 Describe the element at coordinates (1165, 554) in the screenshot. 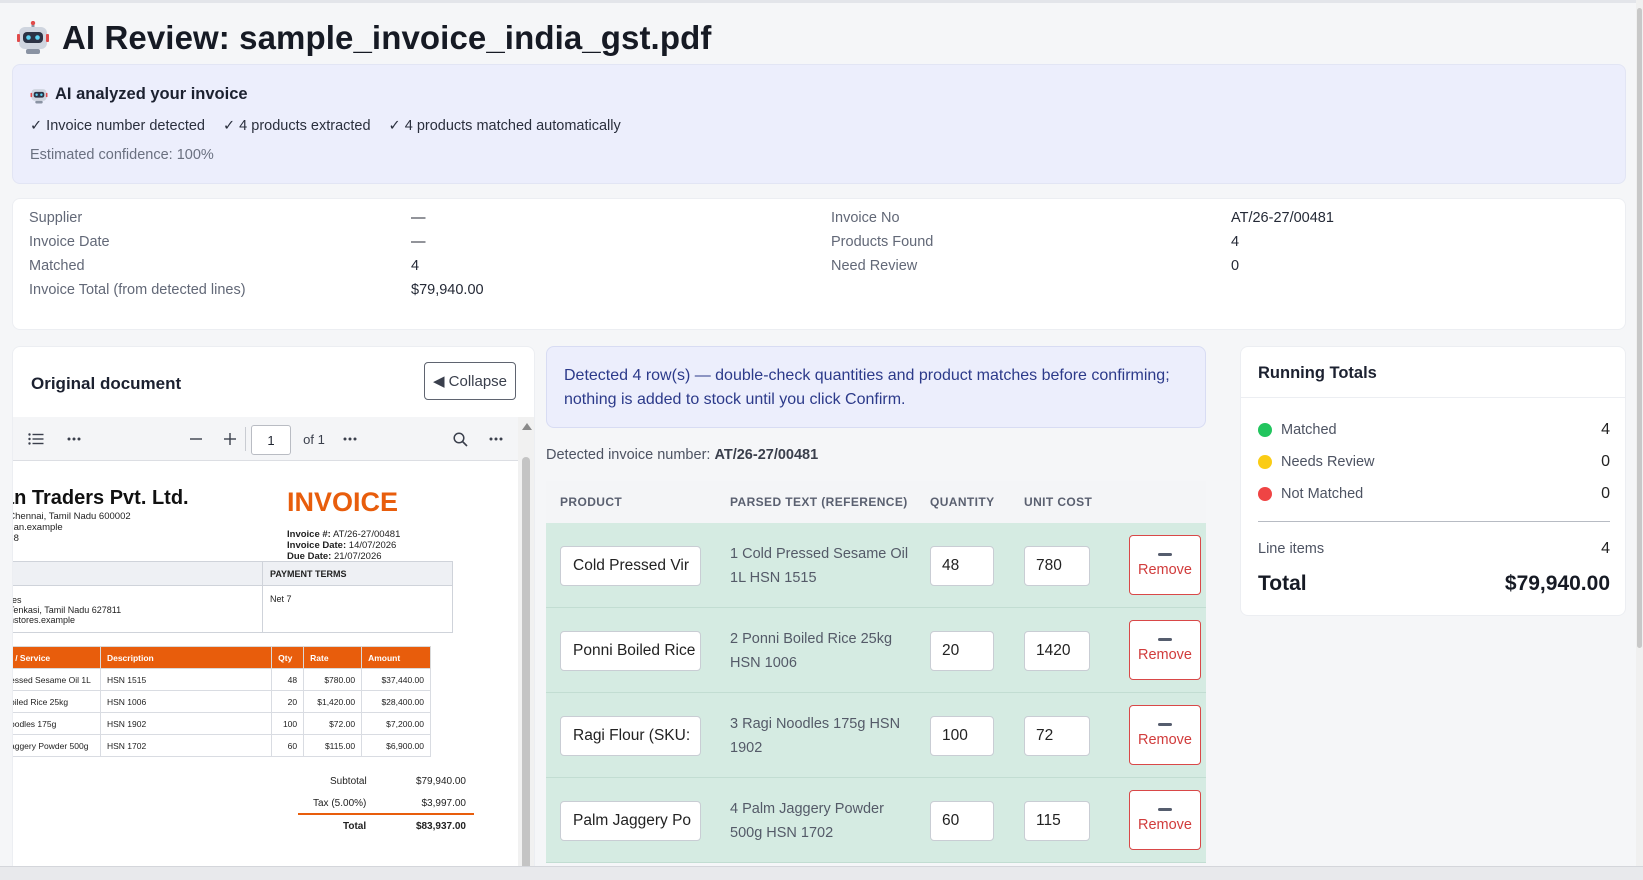

I see `minus-icon` at that location.